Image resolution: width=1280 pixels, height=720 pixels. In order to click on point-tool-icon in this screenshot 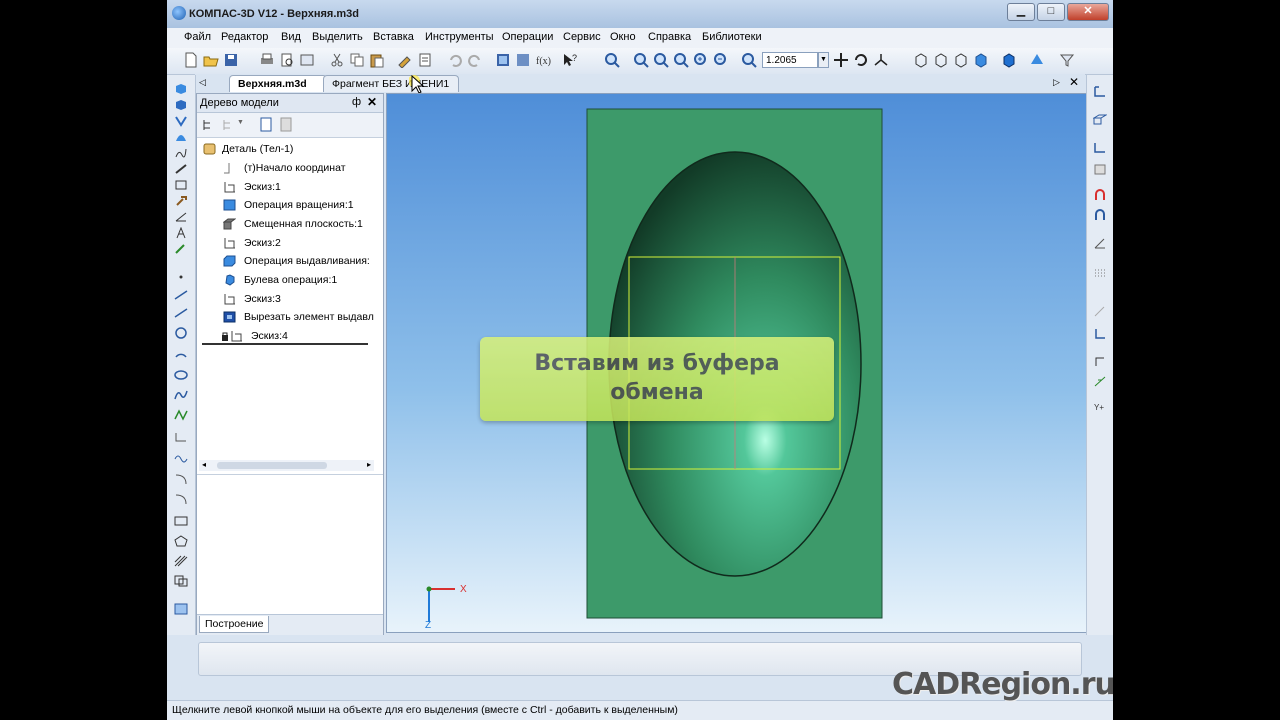, I will do `click(181, 277)`.